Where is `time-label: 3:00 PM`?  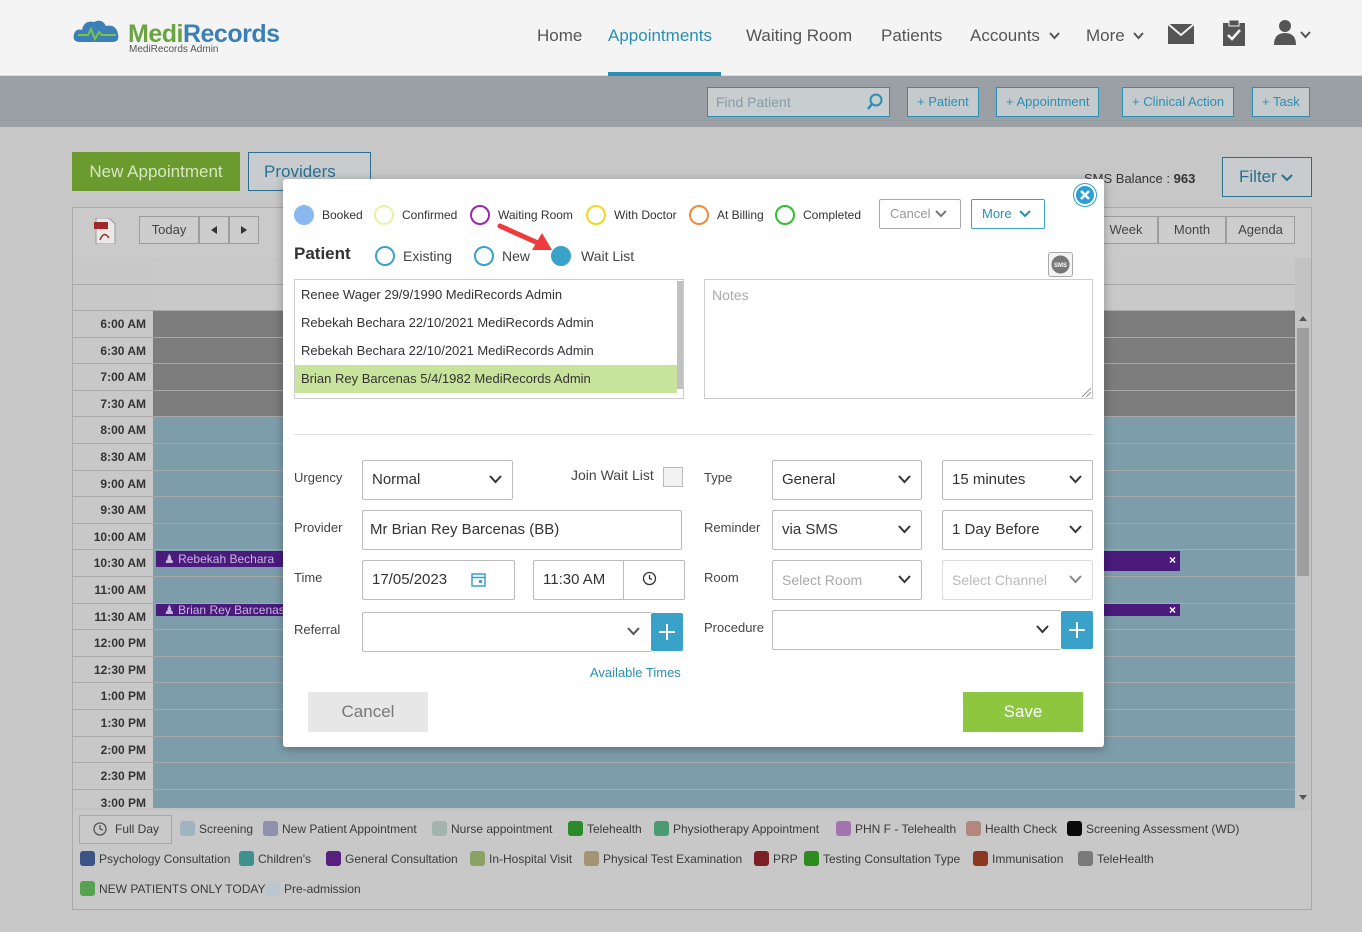
time-label: 3:00 PM is located at coordinates (123, 803).